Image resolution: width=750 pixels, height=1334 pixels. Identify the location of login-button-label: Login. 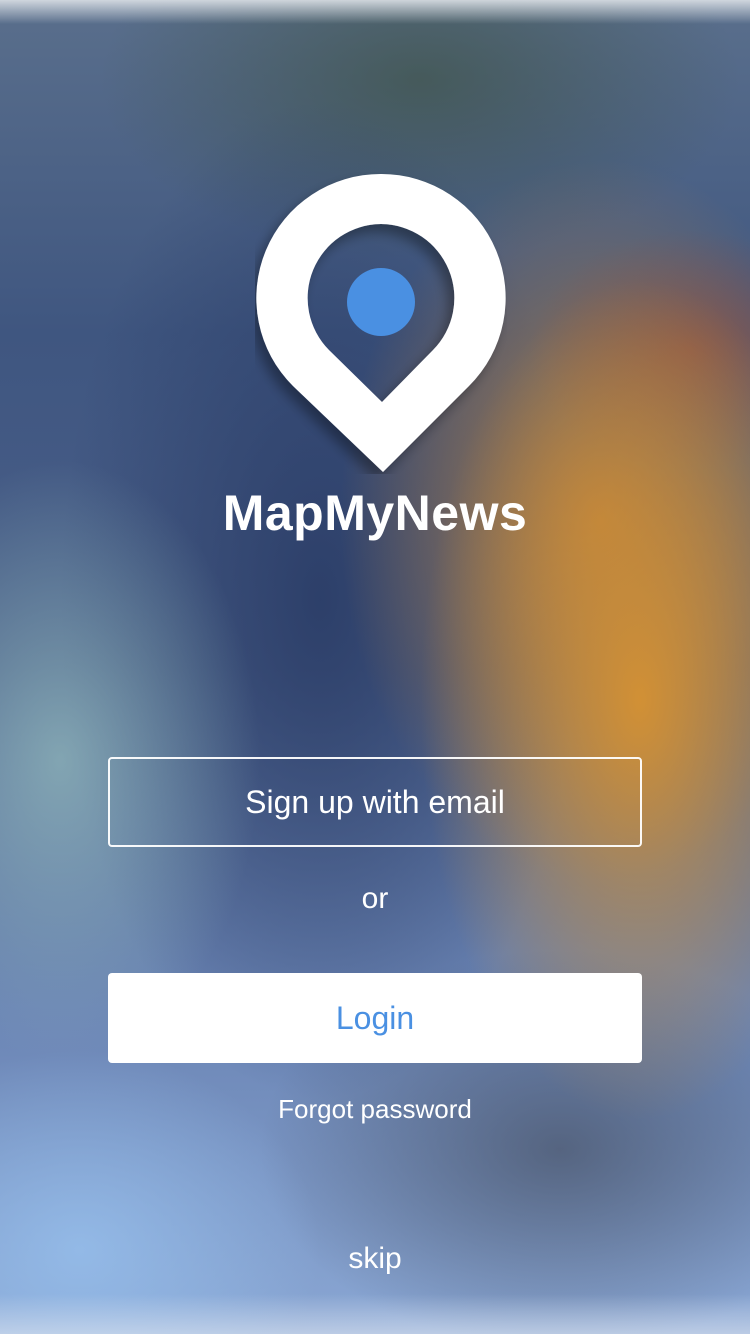
(375, 1017).